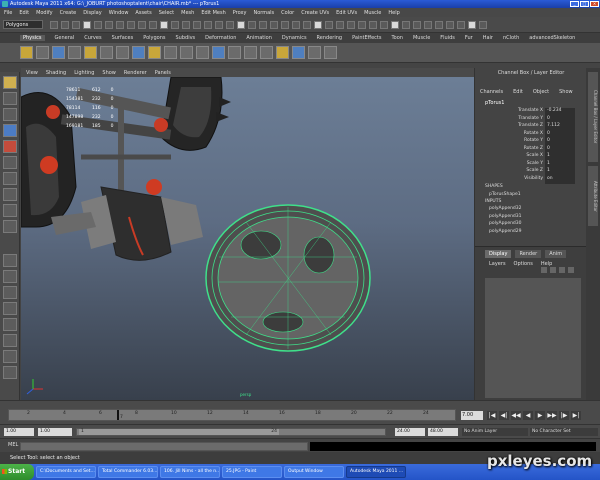  Describe the element at coordinates (10, 130) in the screenshot. I see `move-tool-icon` at that location.